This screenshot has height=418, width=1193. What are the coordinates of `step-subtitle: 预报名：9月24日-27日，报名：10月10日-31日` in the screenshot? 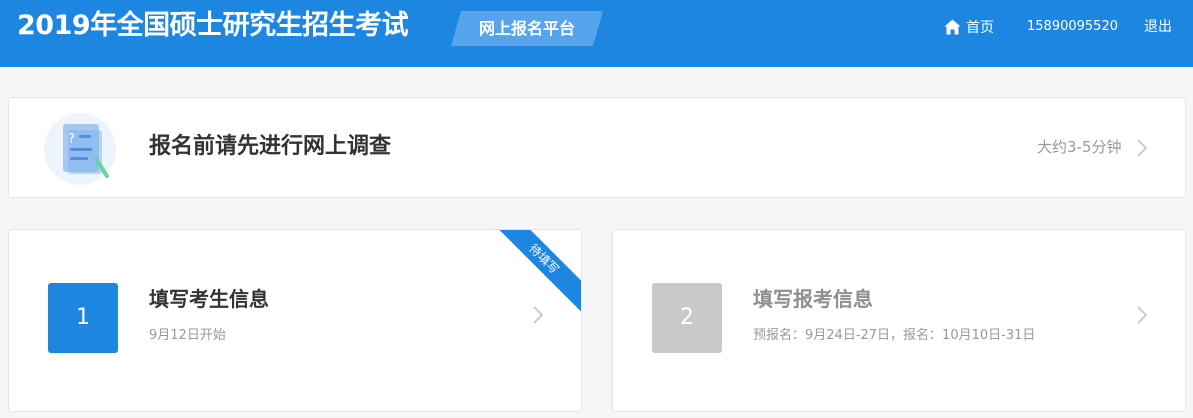 It's located at (894, 335).